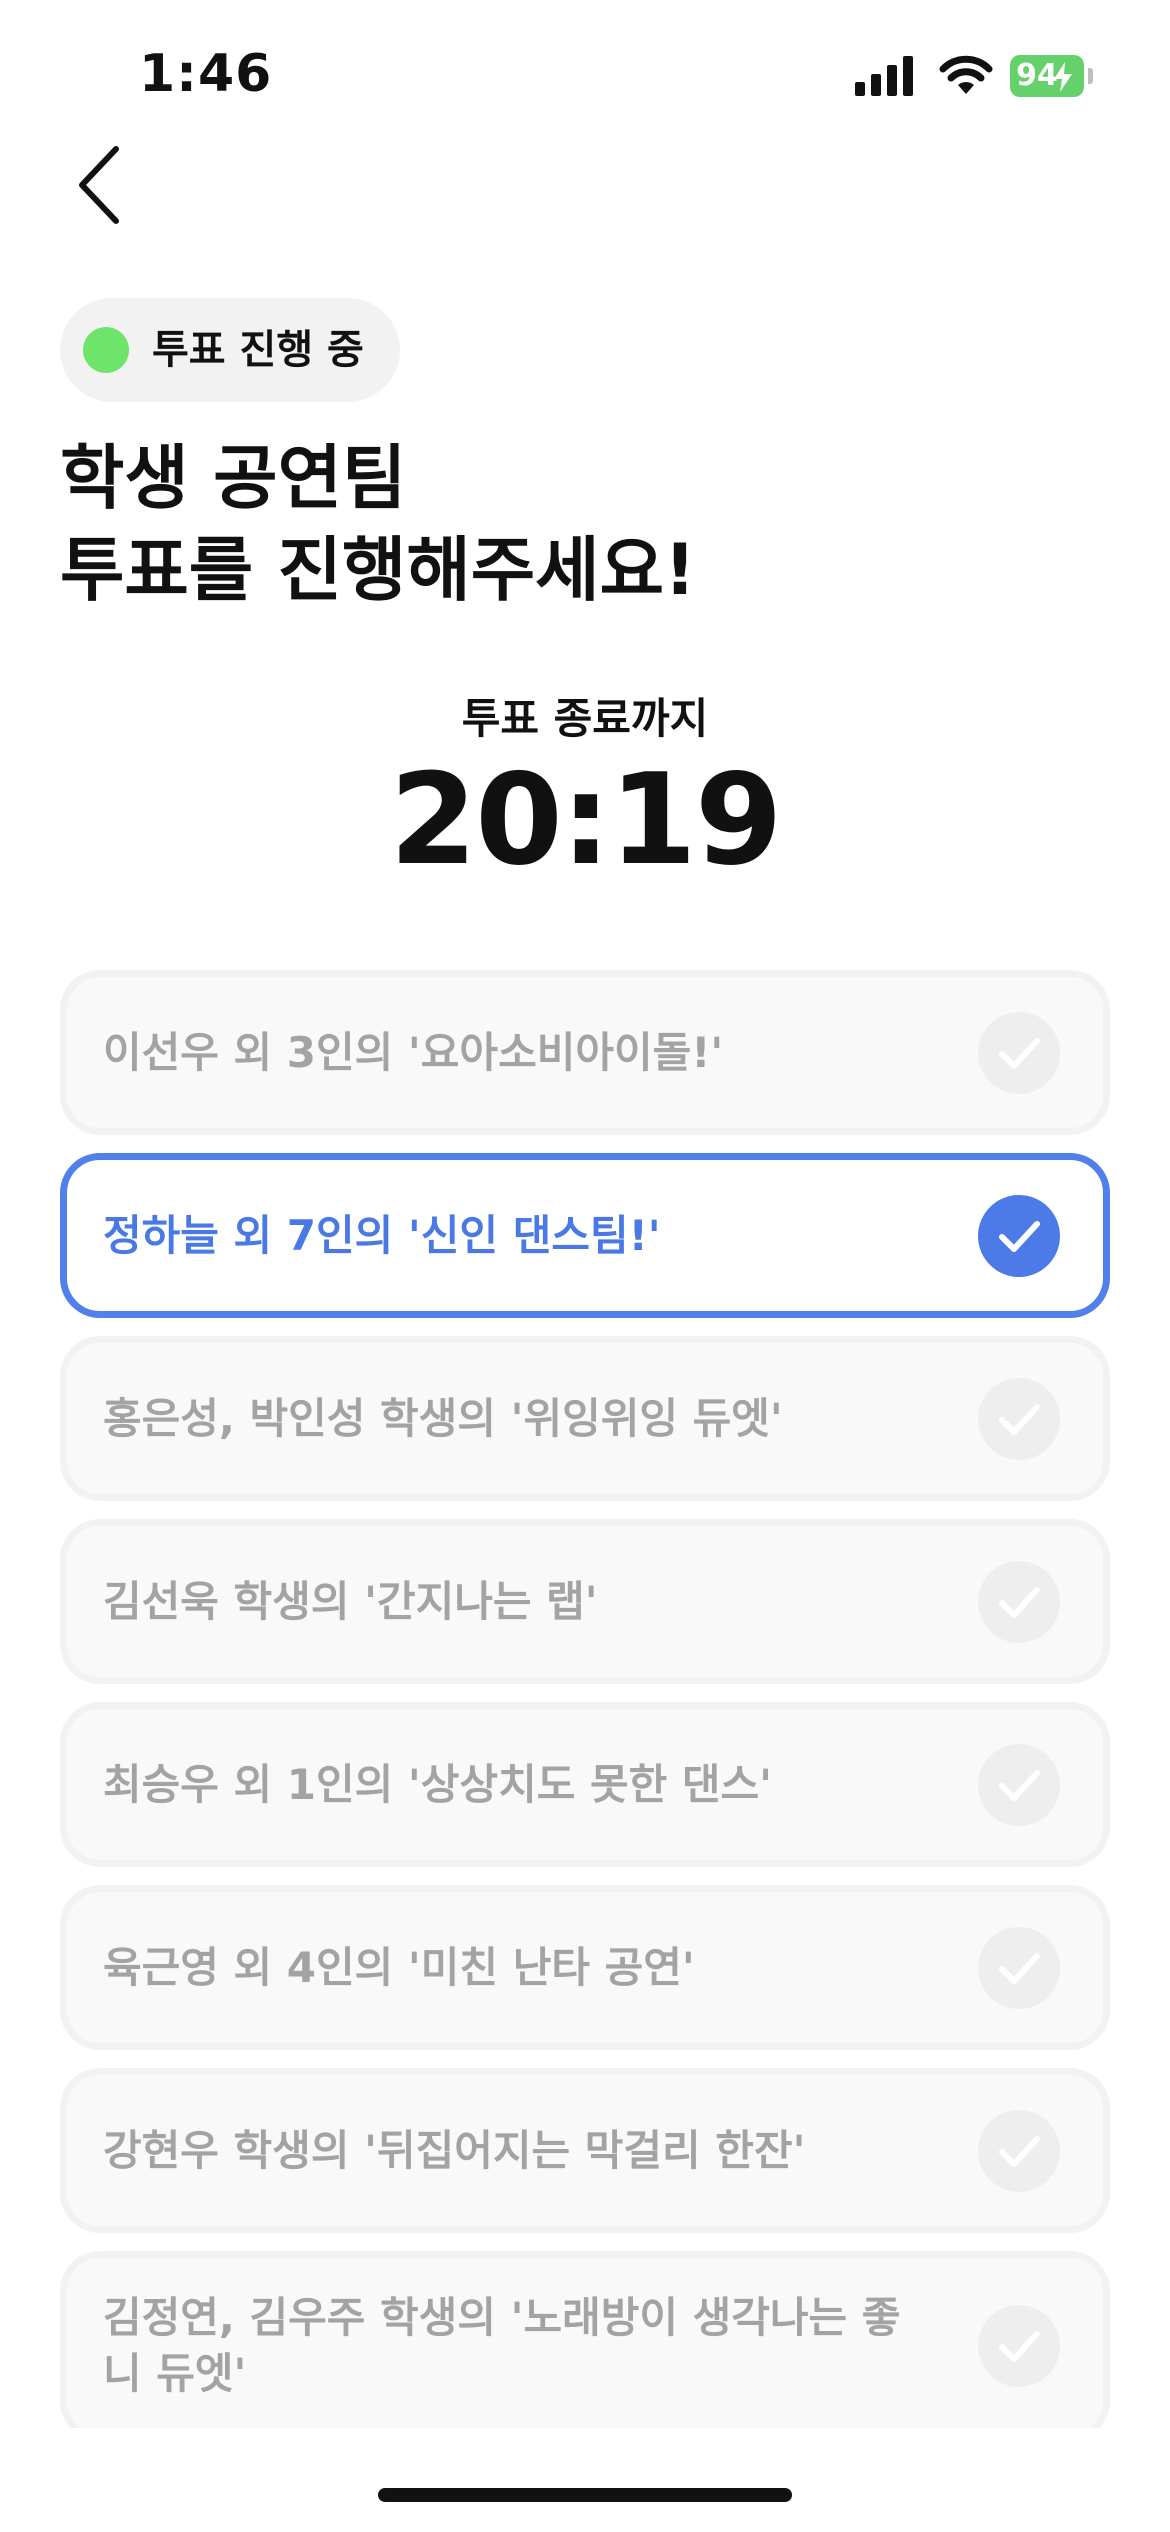 The width and height of the screenshot is (1170, 2532). Describe the element at coordinates (1063, 77) in the screenshot. I see `charging-bolt-icon` at that location.